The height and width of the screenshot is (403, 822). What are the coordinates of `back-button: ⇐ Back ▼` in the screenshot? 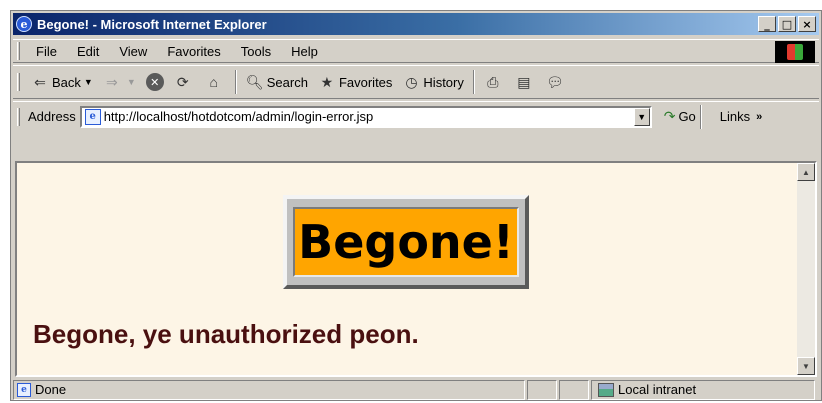 It's located at (62, 82).